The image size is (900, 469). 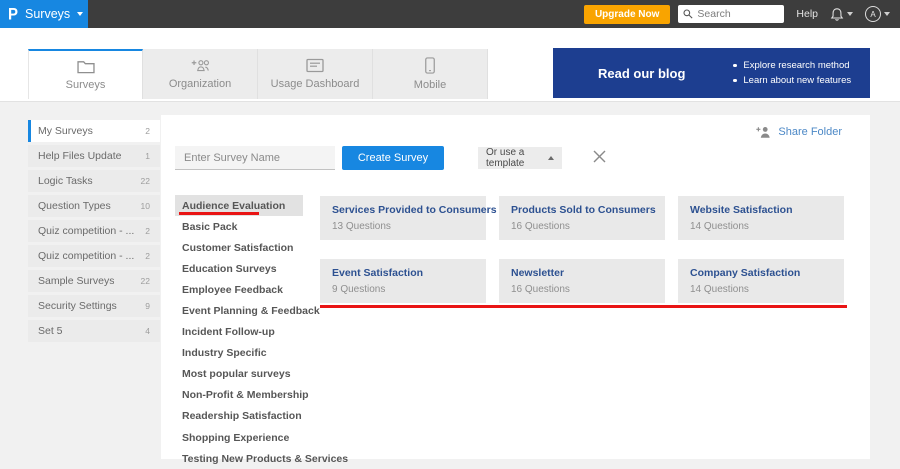 What do you see at coordinates (200, 74) in the screenshot?
I see `tab-organization: Organization` at bounding box center [200, 74].